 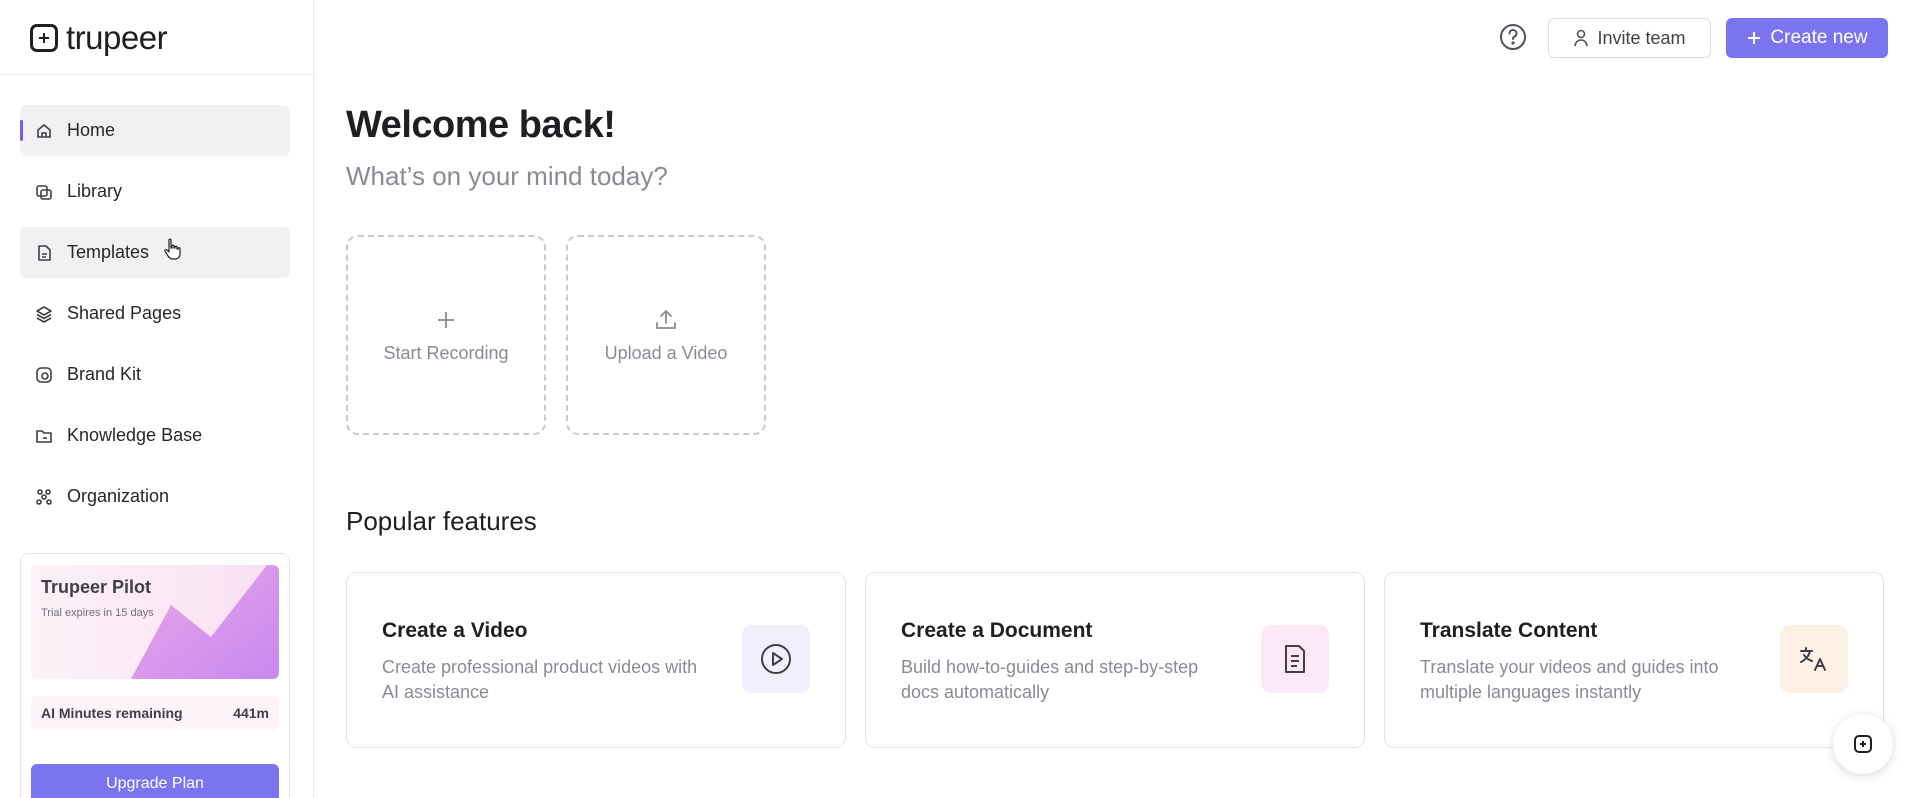 I want to click on create-new-button: Create new, so click(x=1807, y=38).